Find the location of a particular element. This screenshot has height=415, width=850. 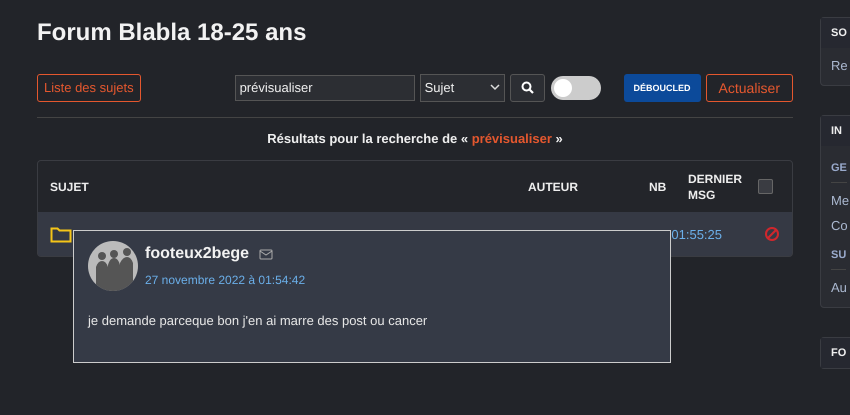

refresh-button: Actualiser is located at coordinates (749, 88).